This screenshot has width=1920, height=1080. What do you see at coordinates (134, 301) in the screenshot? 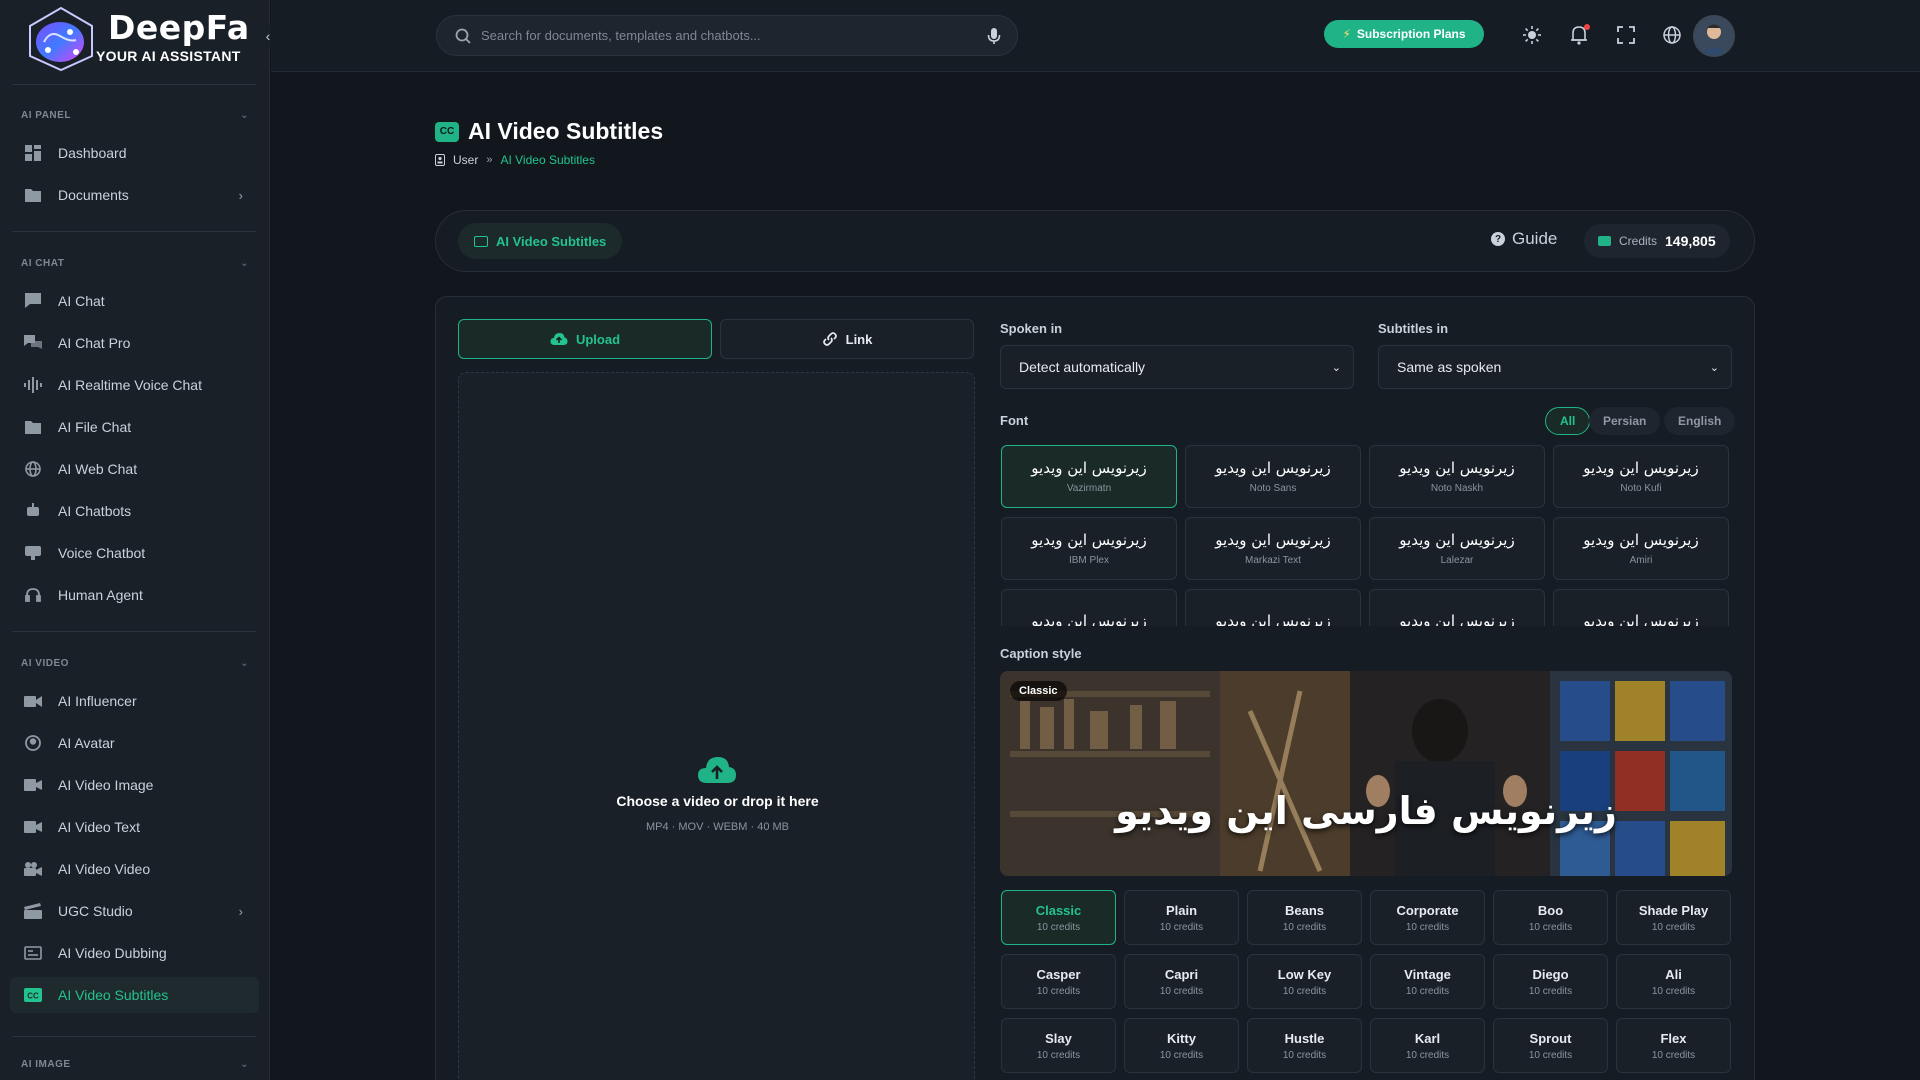
I see `sidebar-item-ai-chat: AI Chat` at bounding box center [134, 301].